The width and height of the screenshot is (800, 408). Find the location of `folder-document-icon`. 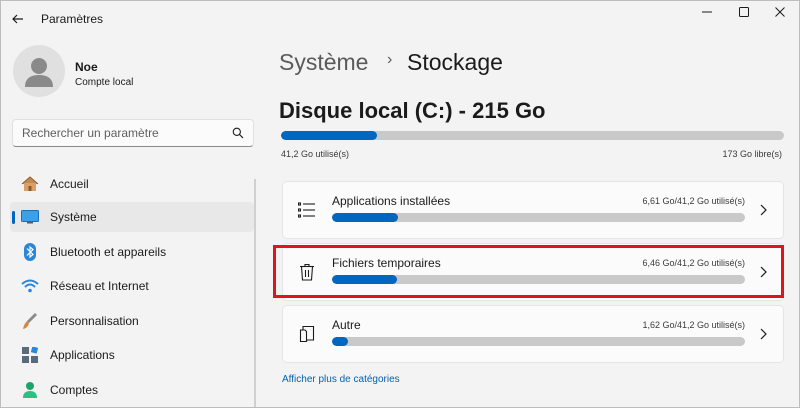

folder-document-icon is located at coordinates (307, 334).